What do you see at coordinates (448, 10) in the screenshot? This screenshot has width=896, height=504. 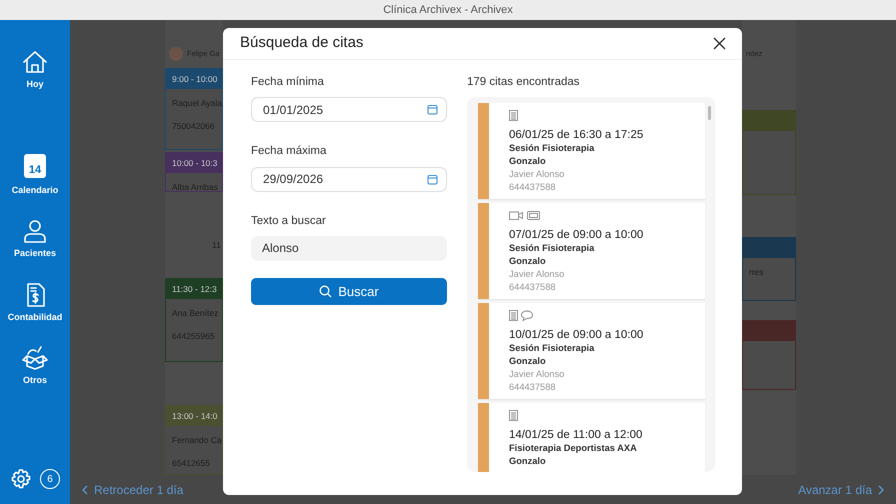 I see `window-title: Clínica Archivex - Archivex` at bounding box center [448, 10].